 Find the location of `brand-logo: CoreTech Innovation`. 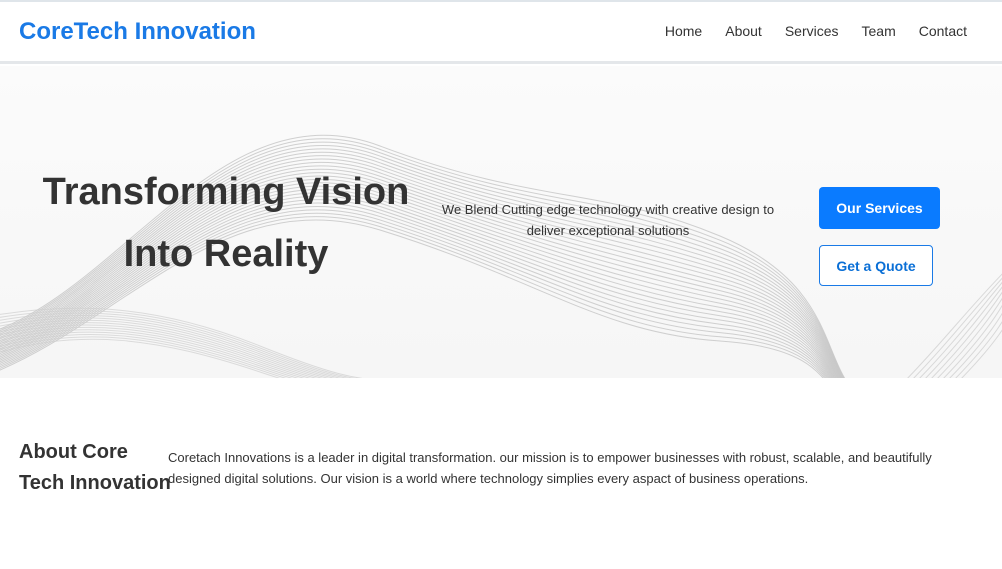

brand-logo: CoreTech Innovation is located at coordinates (137, 32).